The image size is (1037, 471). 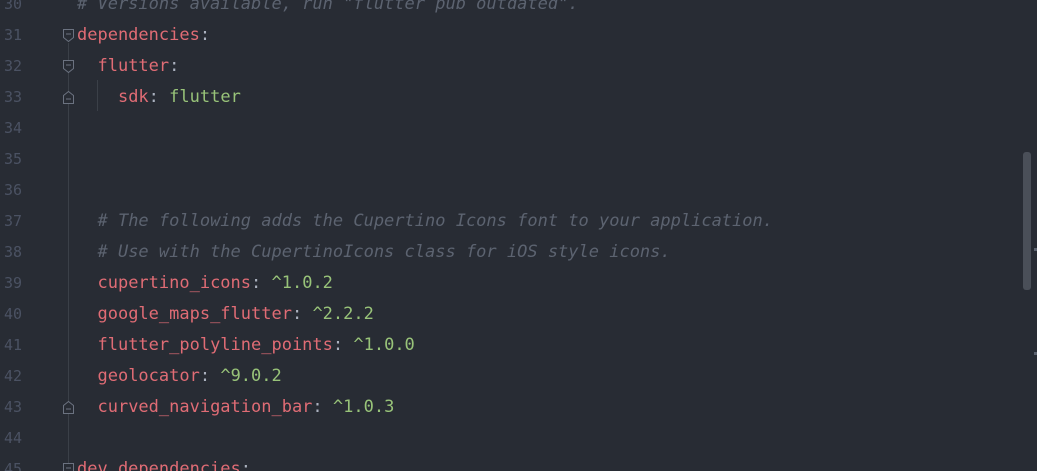 What do you see at coordinates (194, 314) in the screenshot?
I see `yaml-key: google_maps_flutter` at bounding box center [194, 314].